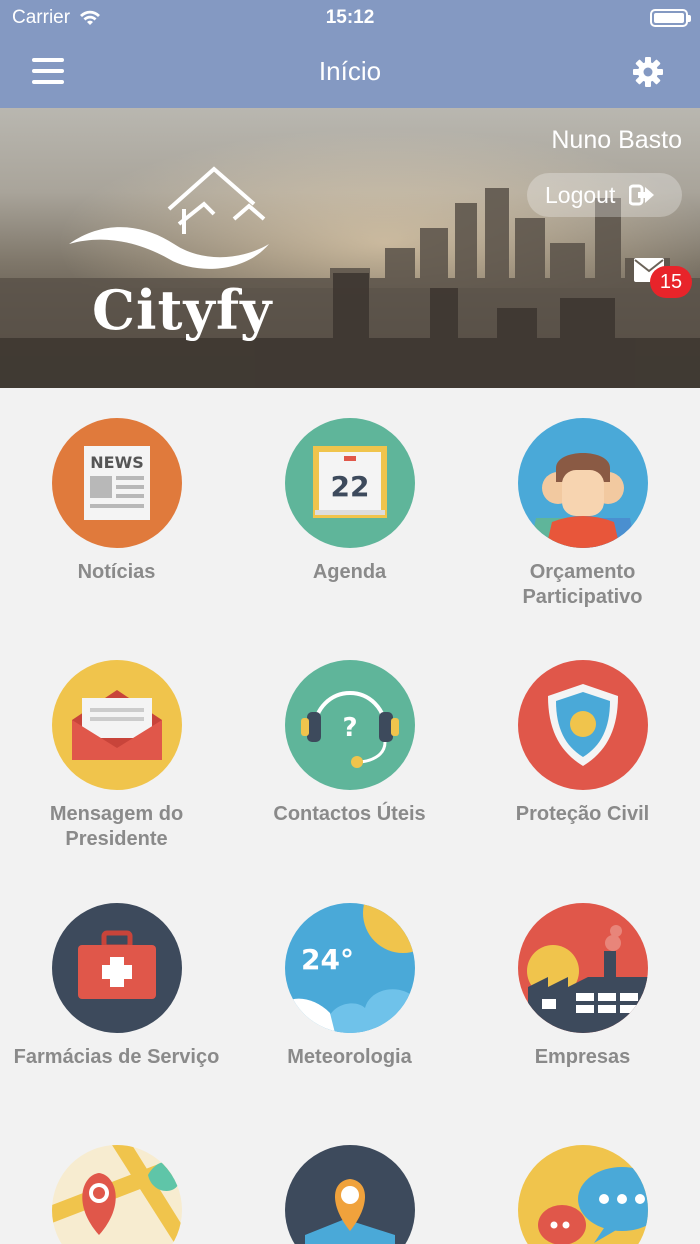  I want to click on tile-orcamento-participativo: Orçamento Participativo, so click(582, 514).